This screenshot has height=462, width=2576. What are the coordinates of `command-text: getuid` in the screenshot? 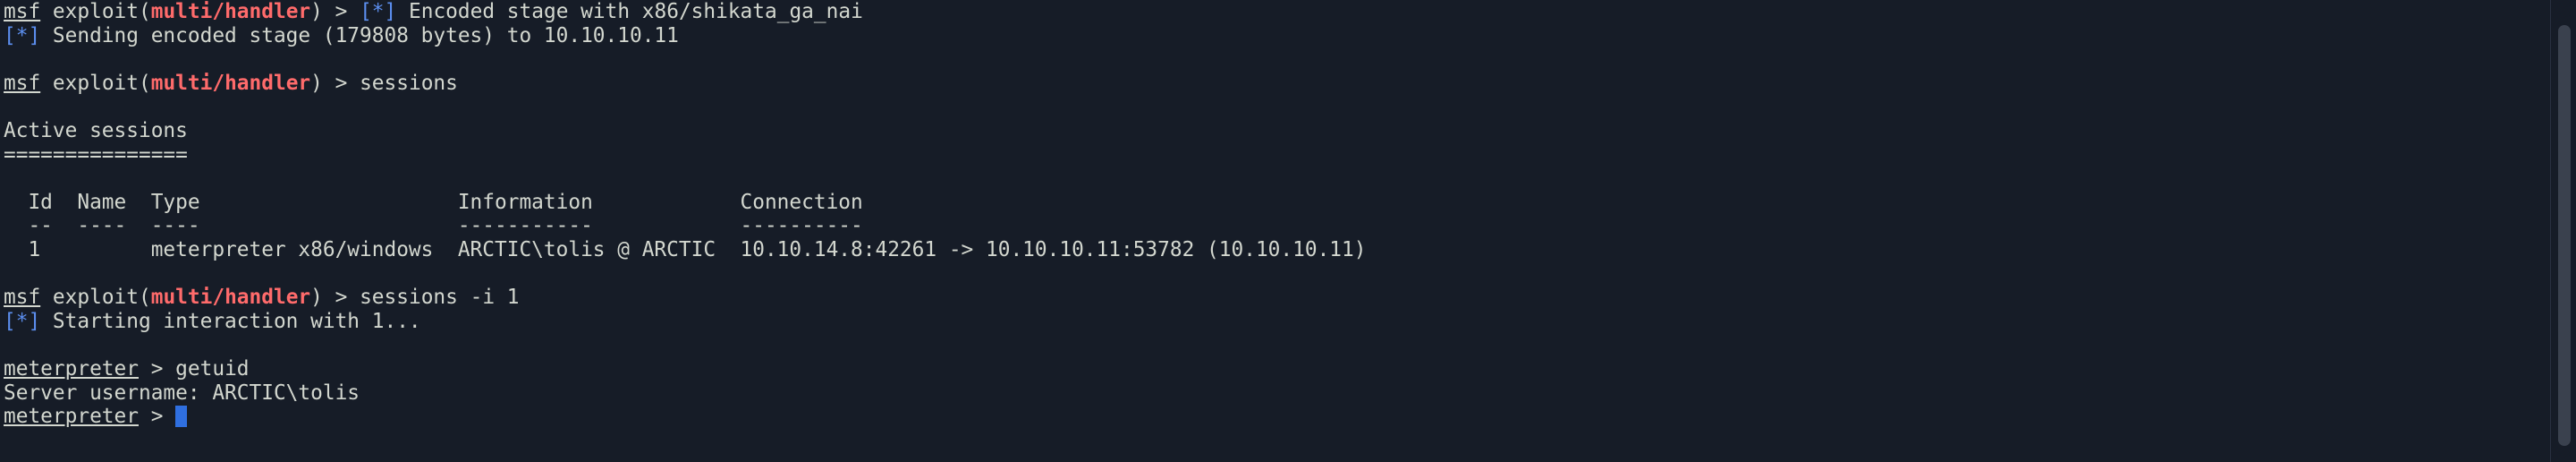 It's located at (212, 368).